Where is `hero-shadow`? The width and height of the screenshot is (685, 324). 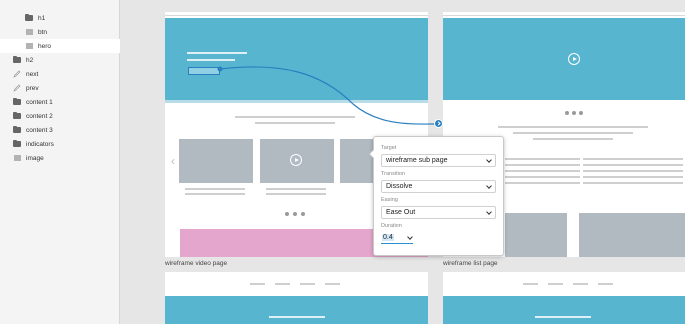 hero-shadow is located at coordinates (296, 101).